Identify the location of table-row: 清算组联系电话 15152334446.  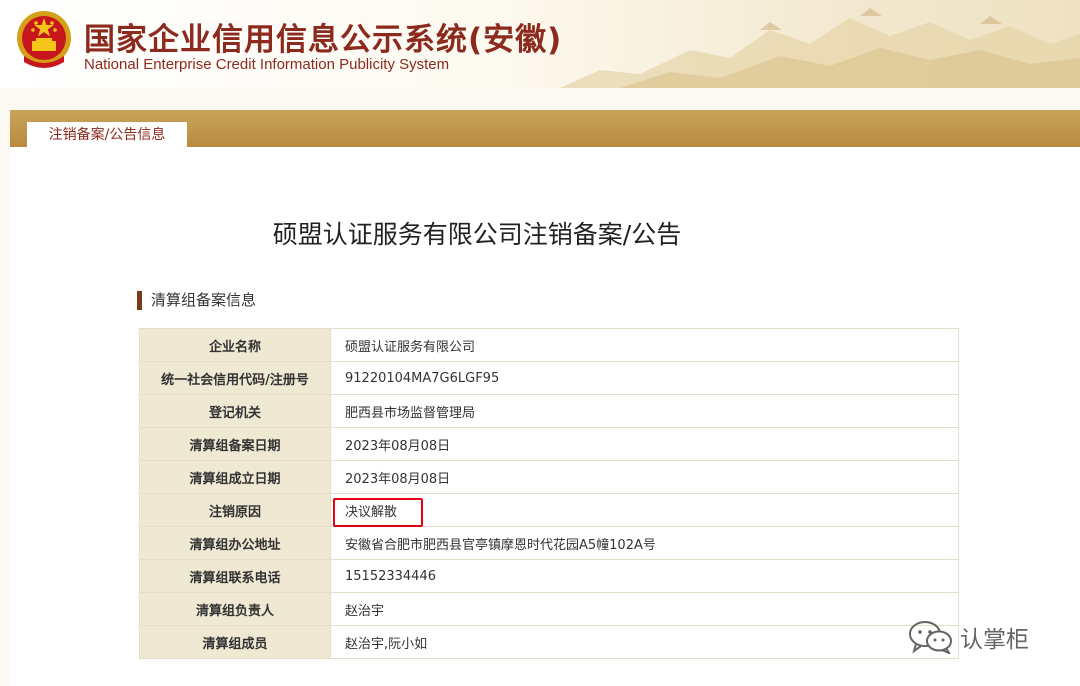
(549, 576).